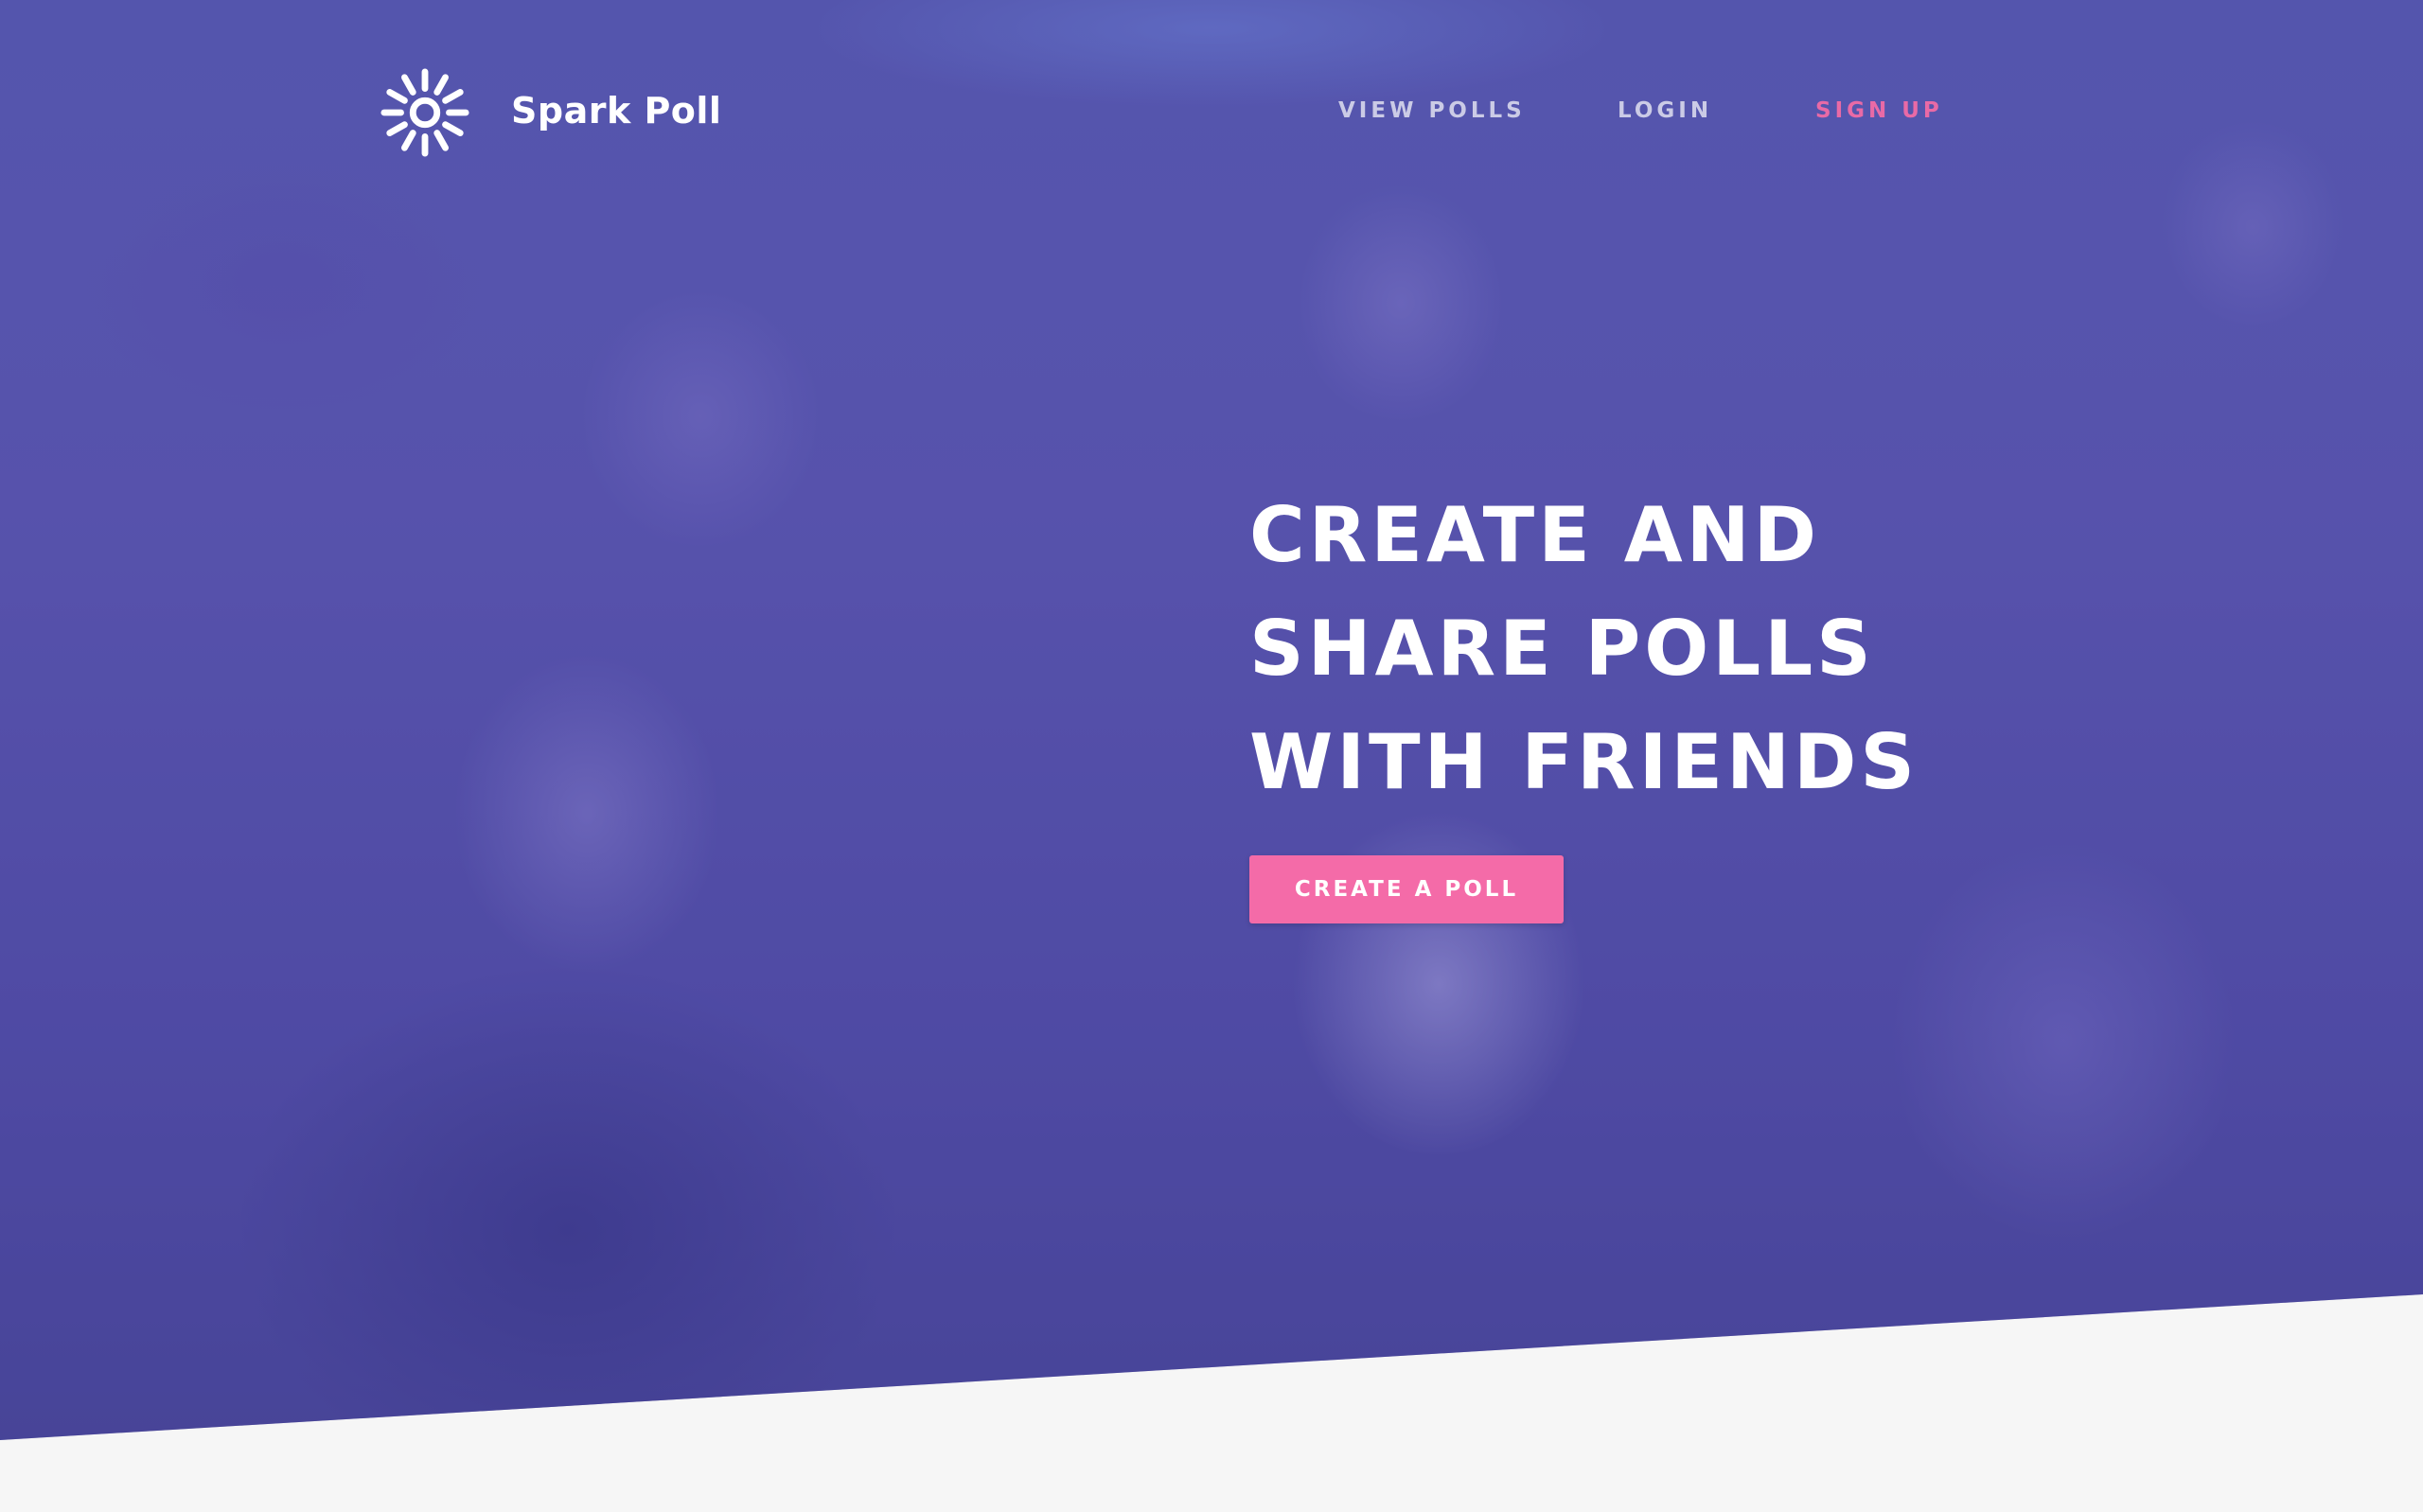 This screenshot has width=2423, height=1512. What do you see at coordinates (616, 111) in the screenshot?
I see `brand-name: Spark Poll` at bounding box center [616, 111].